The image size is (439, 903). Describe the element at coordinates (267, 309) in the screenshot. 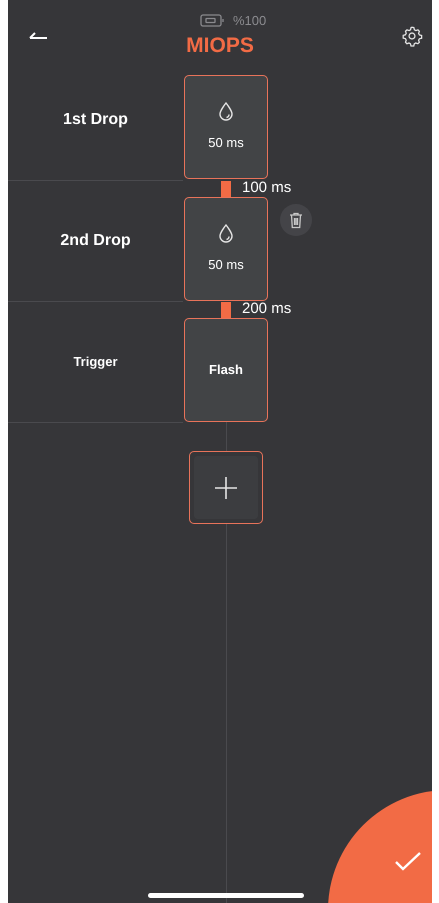

I see `delay-label: 200 ms` at that location.